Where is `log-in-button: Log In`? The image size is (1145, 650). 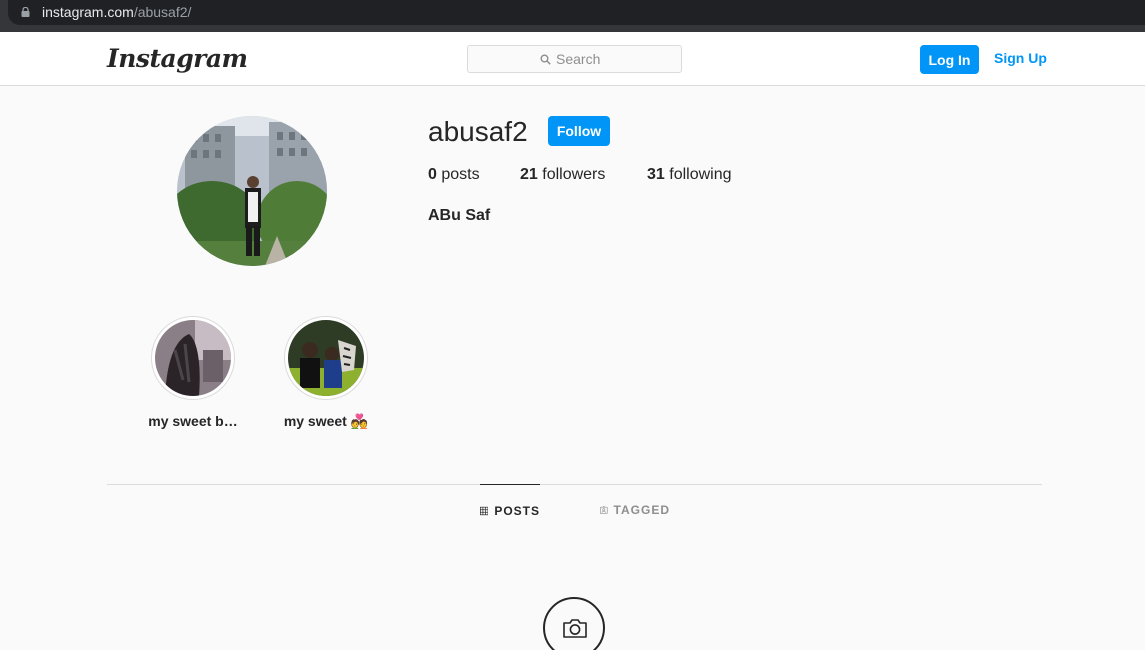
log-in-button: Log In is located at coordinates (949, 59).